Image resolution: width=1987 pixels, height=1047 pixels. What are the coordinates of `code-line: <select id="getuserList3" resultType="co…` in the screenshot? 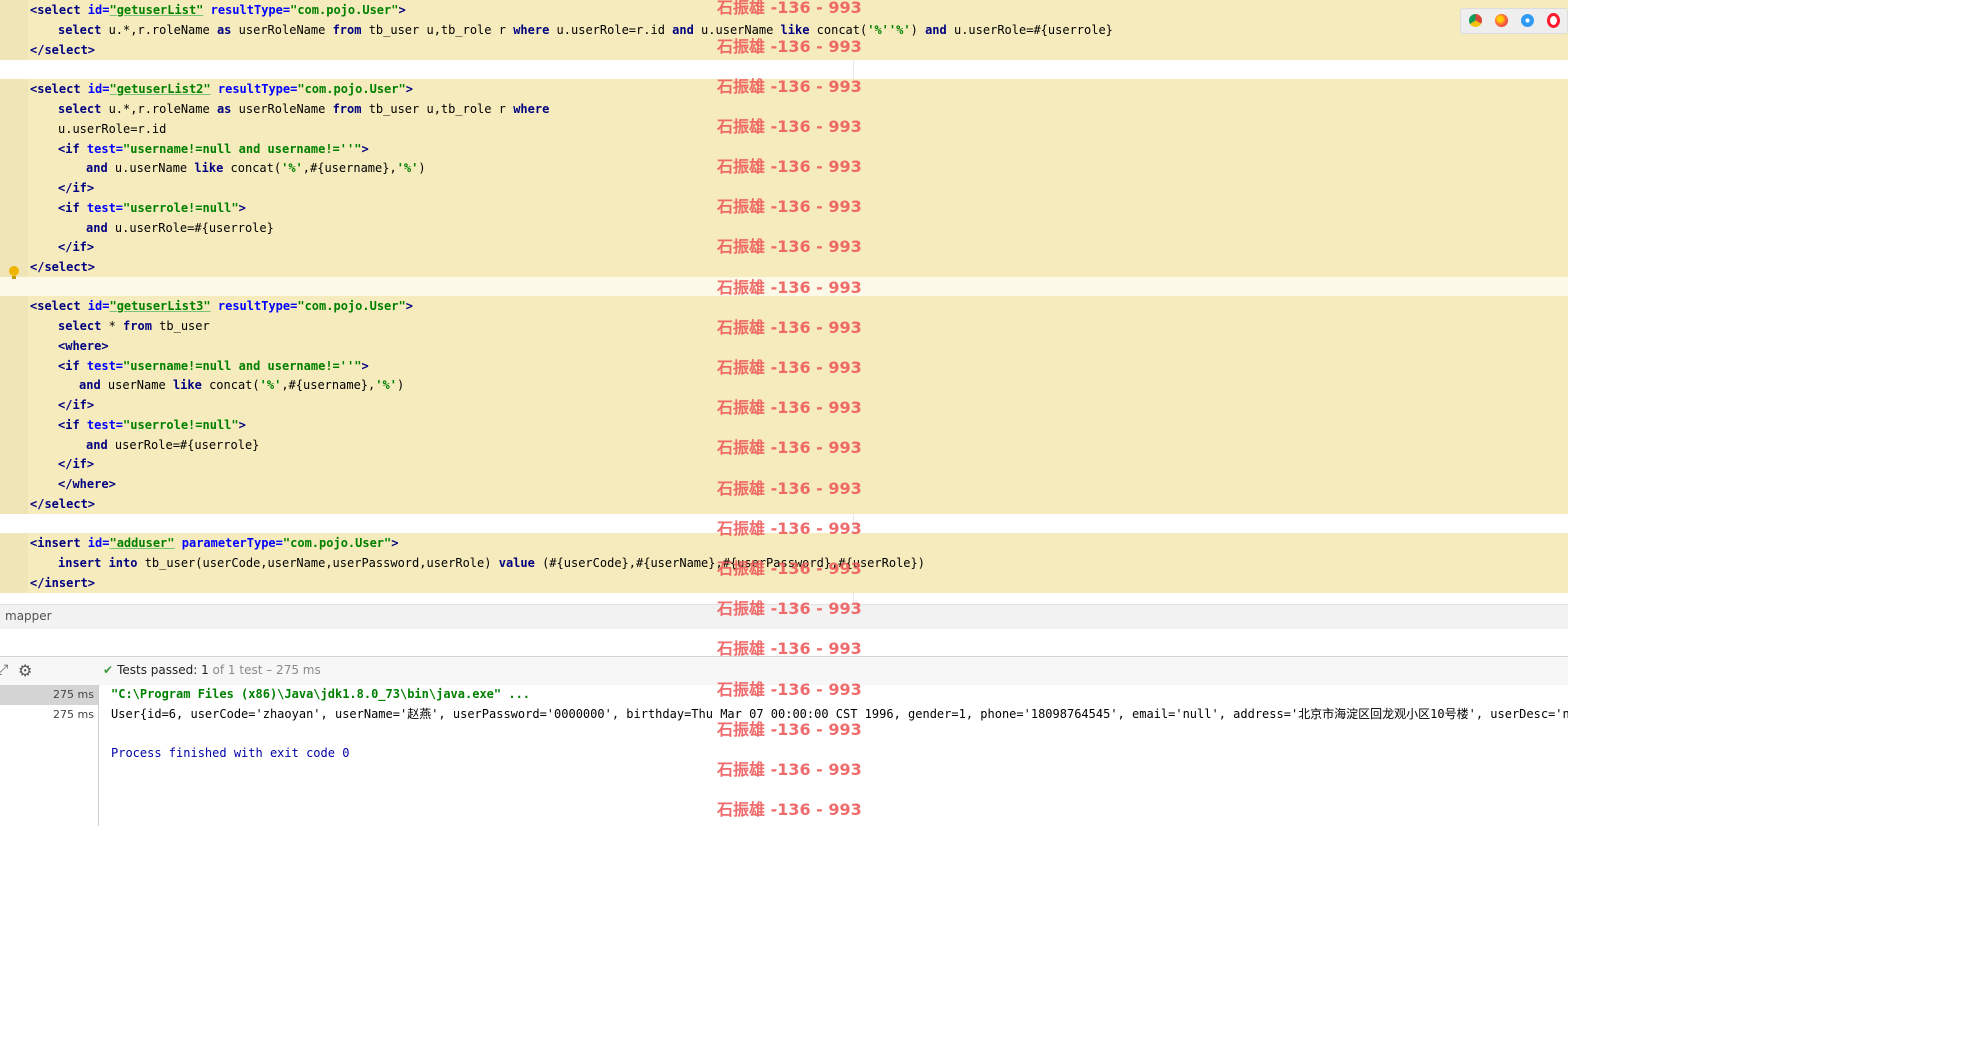 It's located at (784, 306).